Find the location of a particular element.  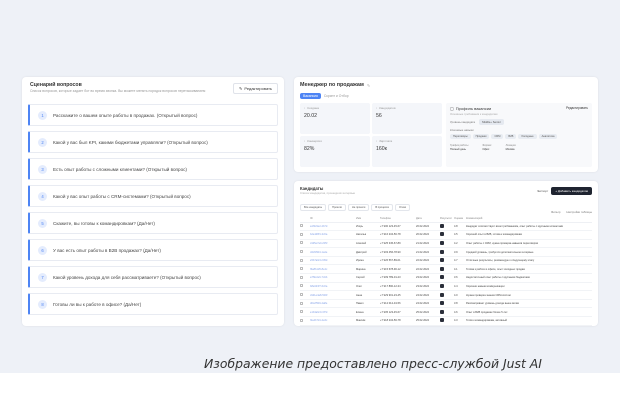

header-cell: Комментарий is located at coordinates (529, 219).